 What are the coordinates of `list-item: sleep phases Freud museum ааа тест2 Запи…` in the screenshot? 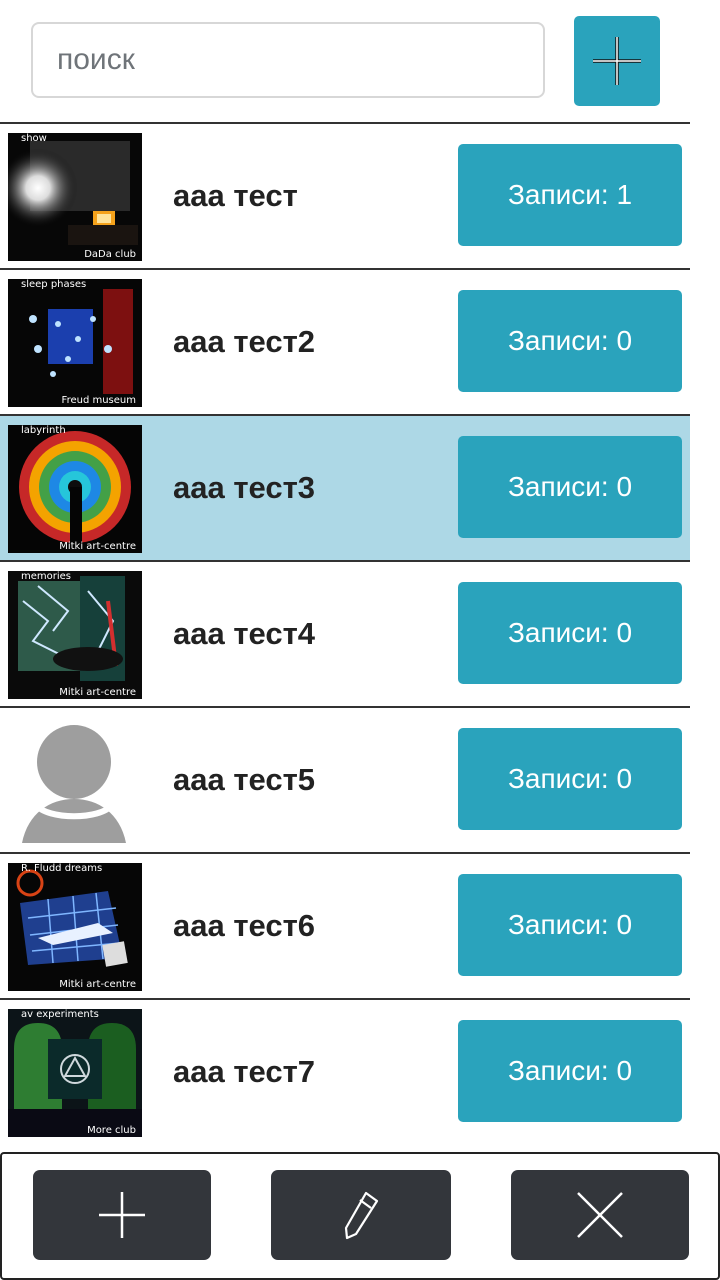 It's located at (345, 341).